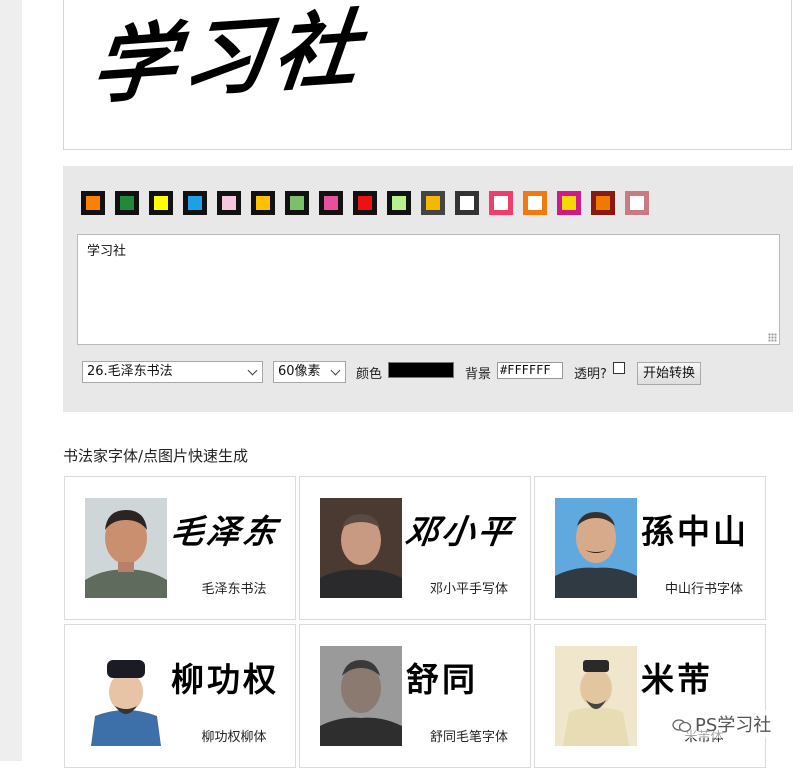  I want to click on preview-calligraphy-text: 学习社, so click(228, 58).